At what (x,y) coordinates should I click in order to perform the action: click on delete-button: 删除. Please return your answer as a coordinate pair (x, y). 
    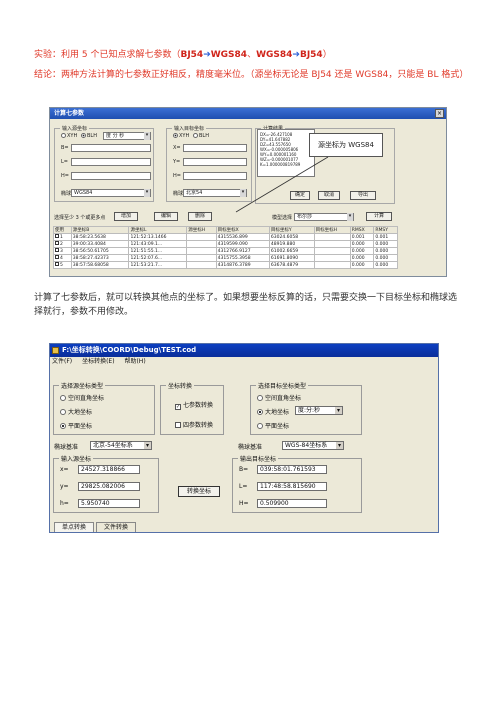
    Looking at the image, I should click on (200, 216).